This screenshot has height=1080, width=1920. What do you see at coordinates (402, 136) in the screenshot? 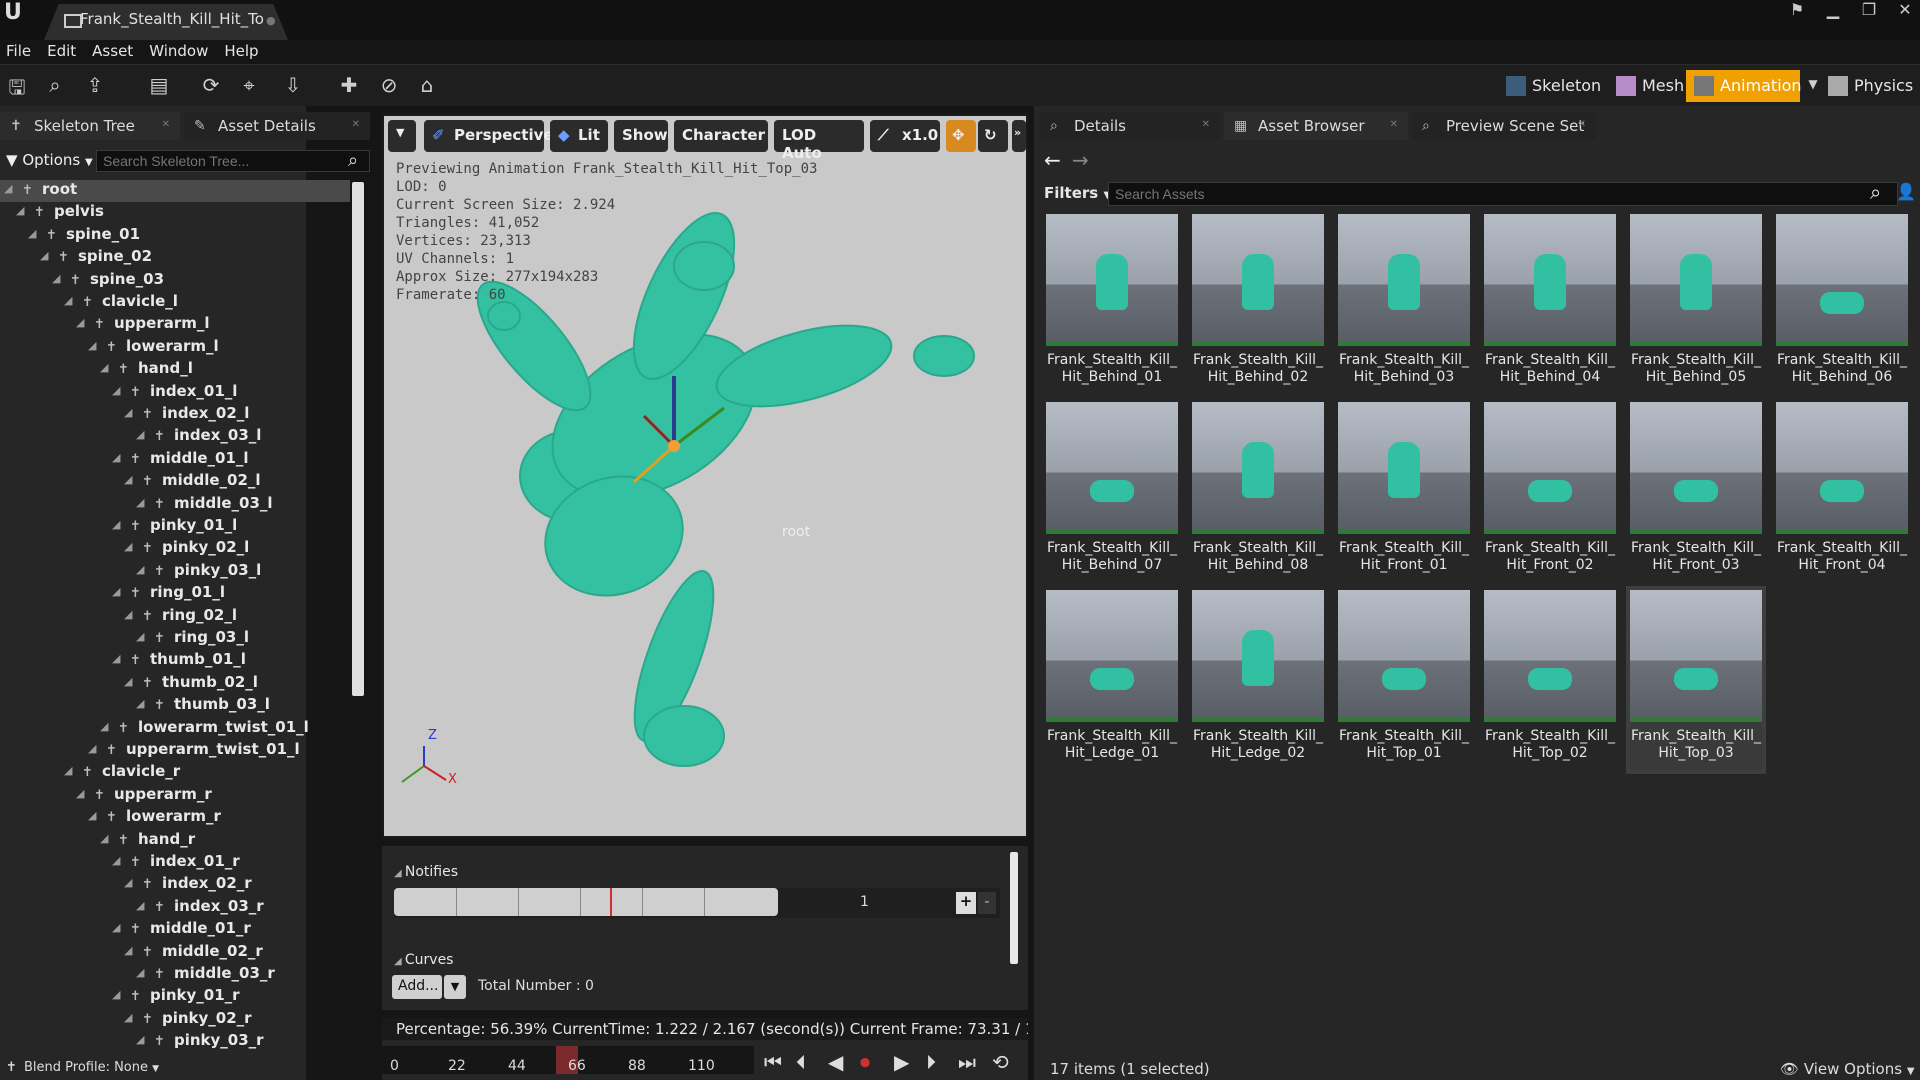
I see `viewport-options-button: ▼` at bounding box center [402, 136].